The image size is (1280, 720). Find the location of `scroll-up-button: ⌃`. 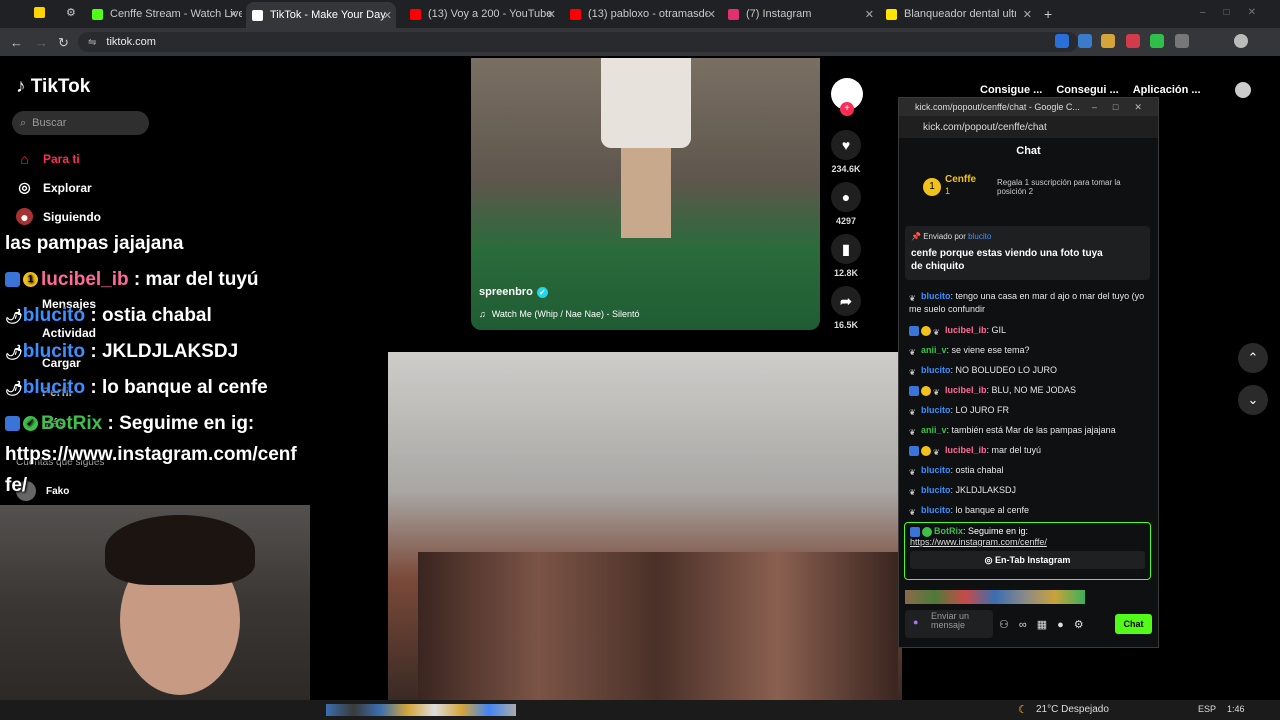

scroll-up-button: ⌃ is located at coordinates (1253, 358).